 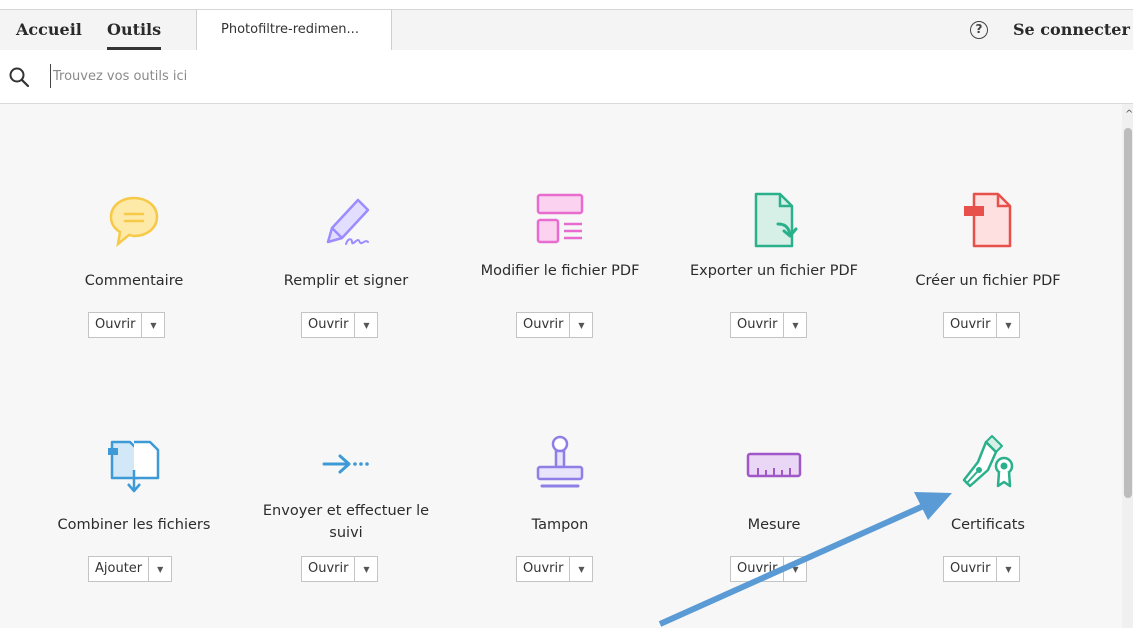 I want to click on open-button-fill-sign: Ouvrir ▼, so click(x=340, y=325).